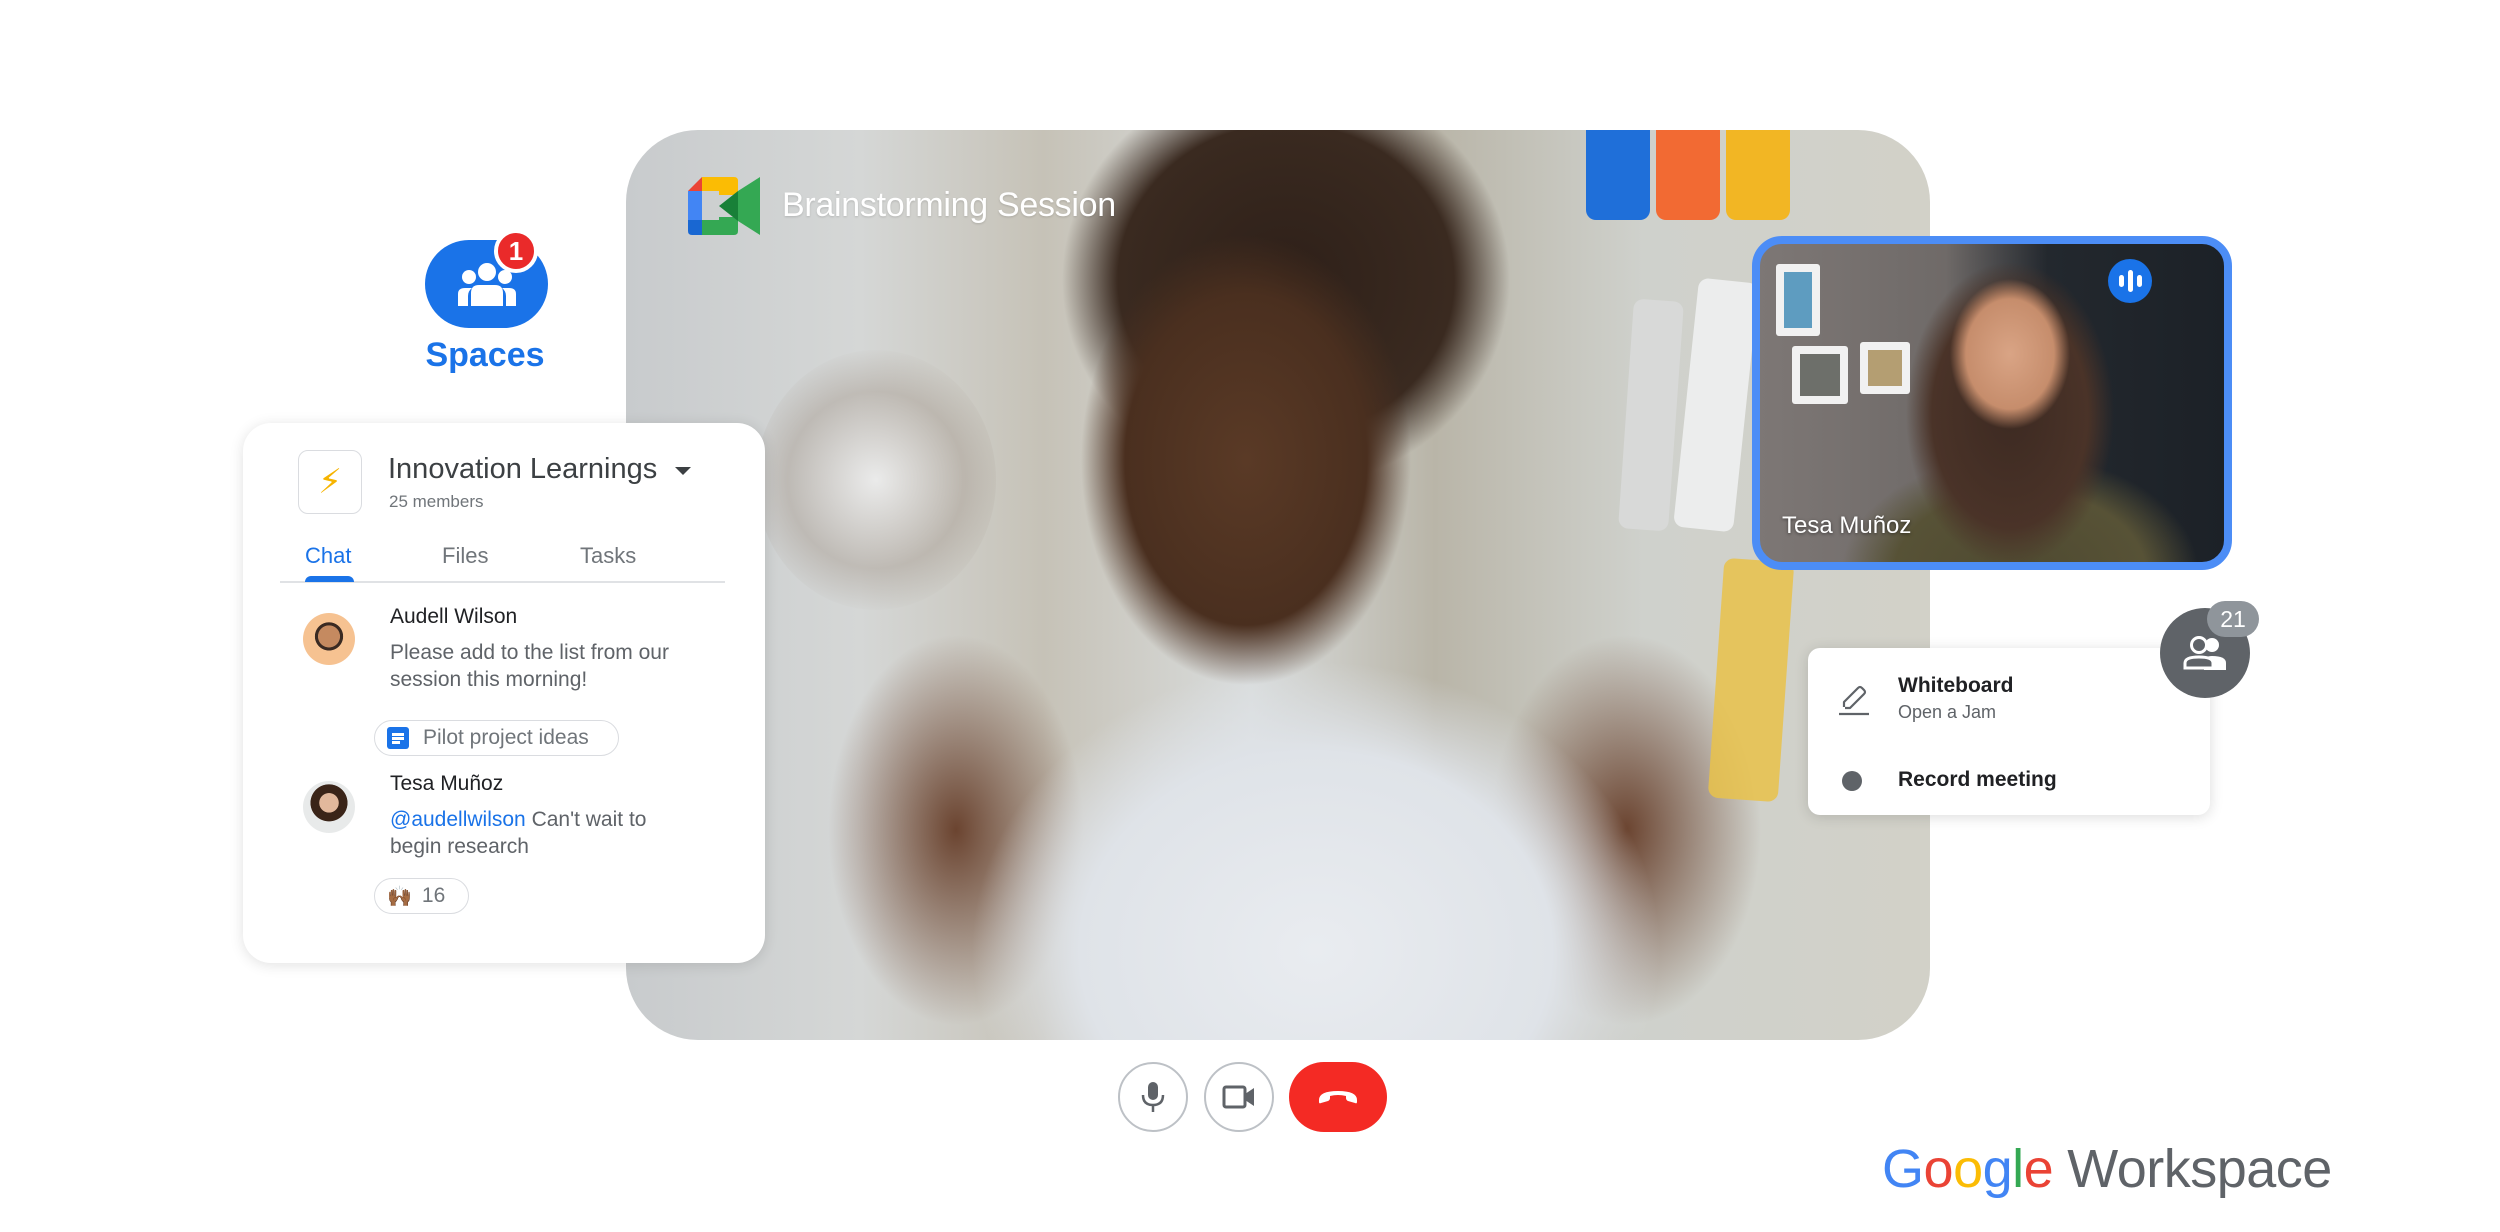 This screenshot has height=1232, width=2500. I want to click on reaction-chip: 🙌🏾 16, so click(421, 896).